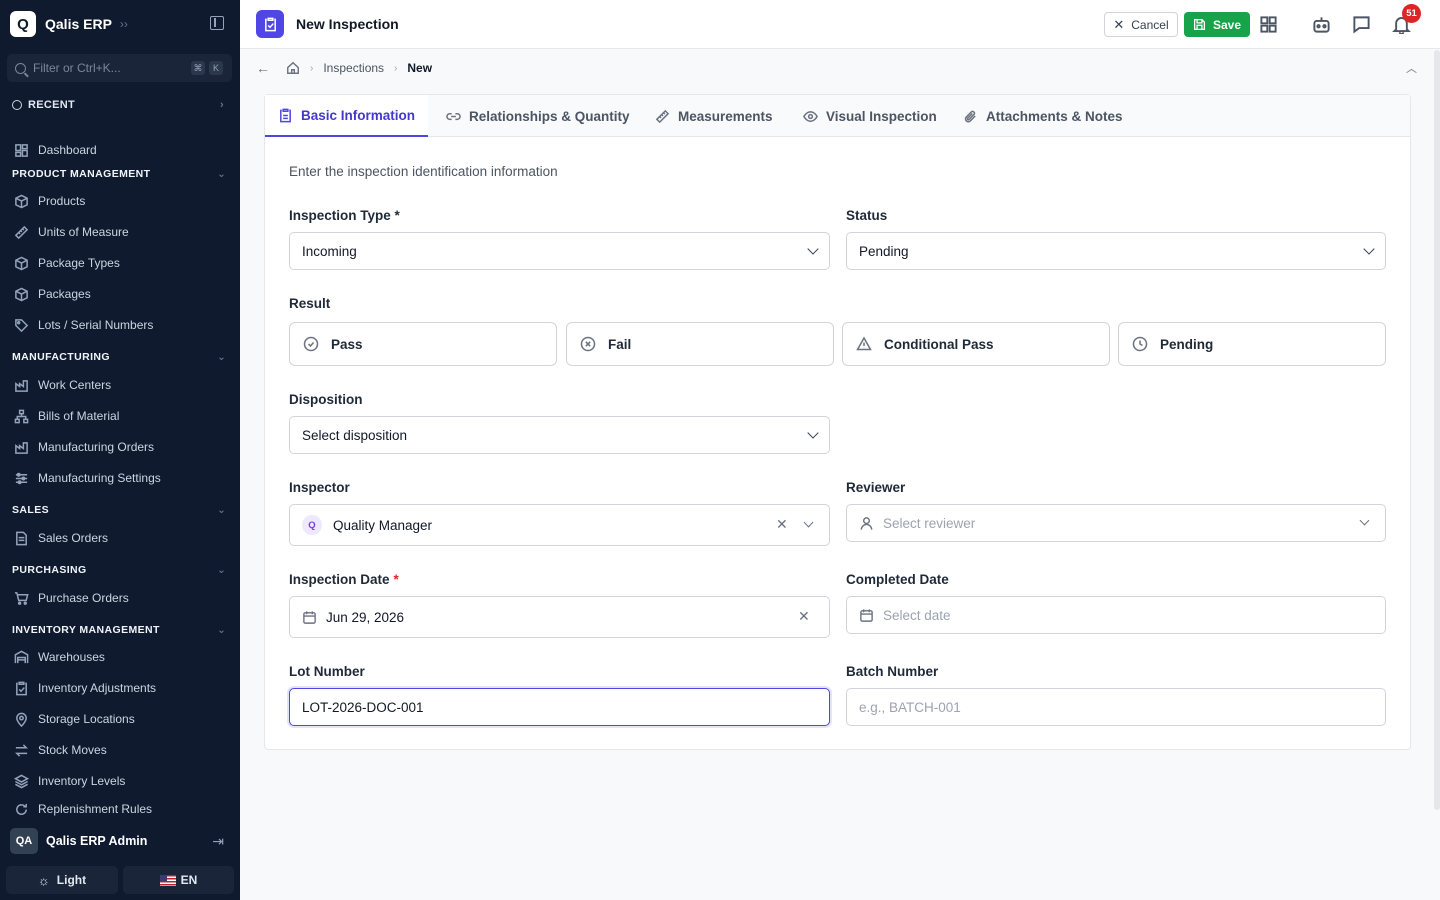 The width and height of the screenshot is (1440, 900). I want to click on sidebar-item-products: Products, so click(120, 201).